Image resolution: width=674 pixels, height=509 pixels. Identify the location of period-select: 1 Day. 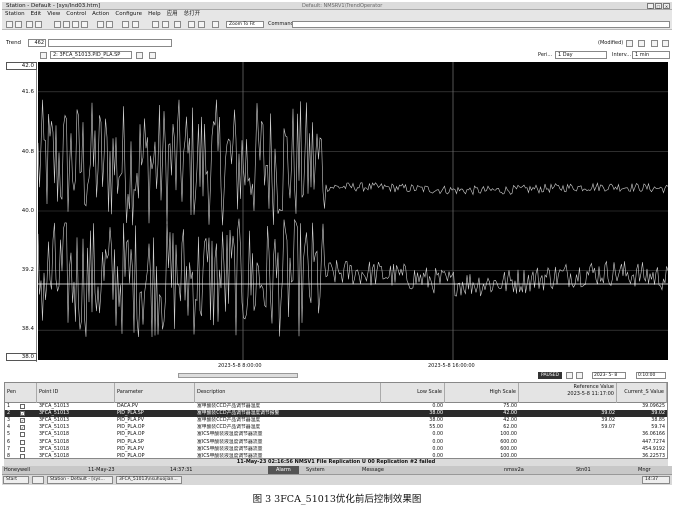
(581, 55).